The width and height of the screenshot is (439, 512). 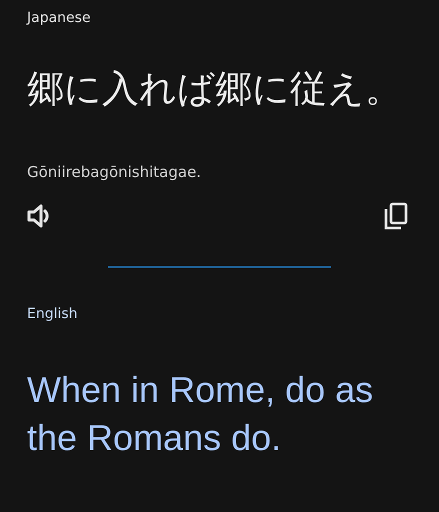 What do you see at coordinates (59, 18) in the screenshot?
I see `source-language-label: Japanese` at bounding box center [59, 18].